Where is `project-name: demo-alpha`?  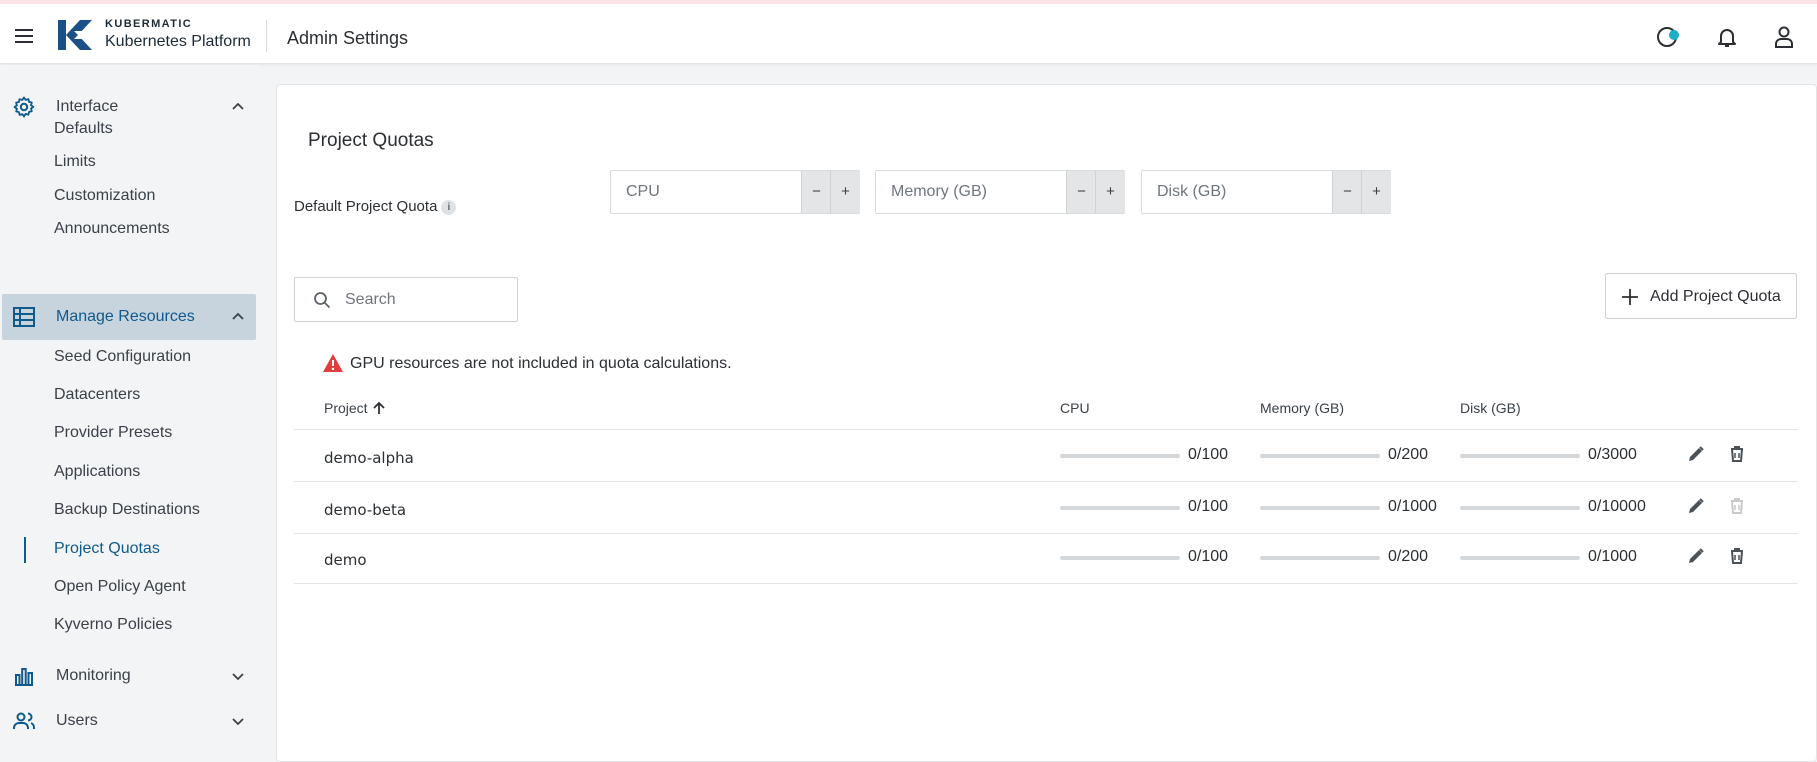
project-name: demo-alpha is located at coordinates (369, 458).